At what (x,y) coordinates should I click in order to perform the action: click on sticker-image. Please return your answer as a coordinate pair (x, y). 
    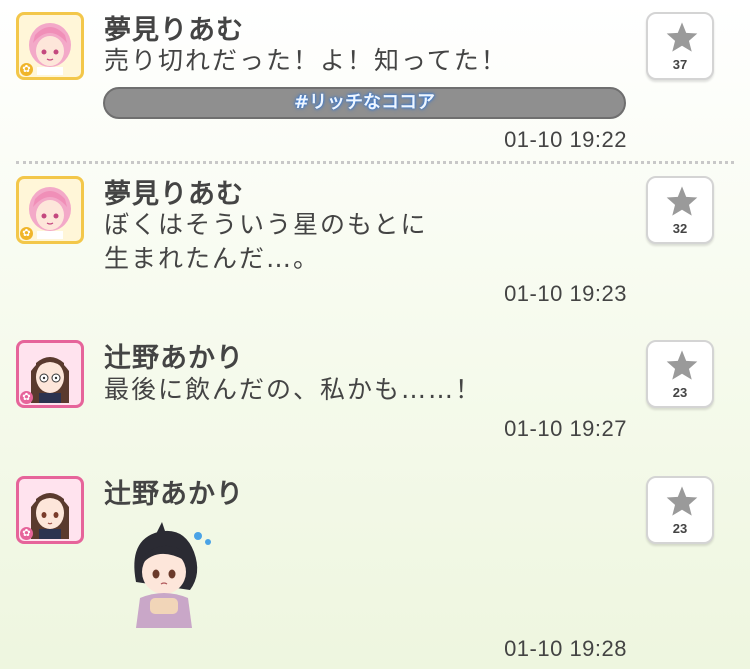
    Looking at the image, I should click on (168, 574).